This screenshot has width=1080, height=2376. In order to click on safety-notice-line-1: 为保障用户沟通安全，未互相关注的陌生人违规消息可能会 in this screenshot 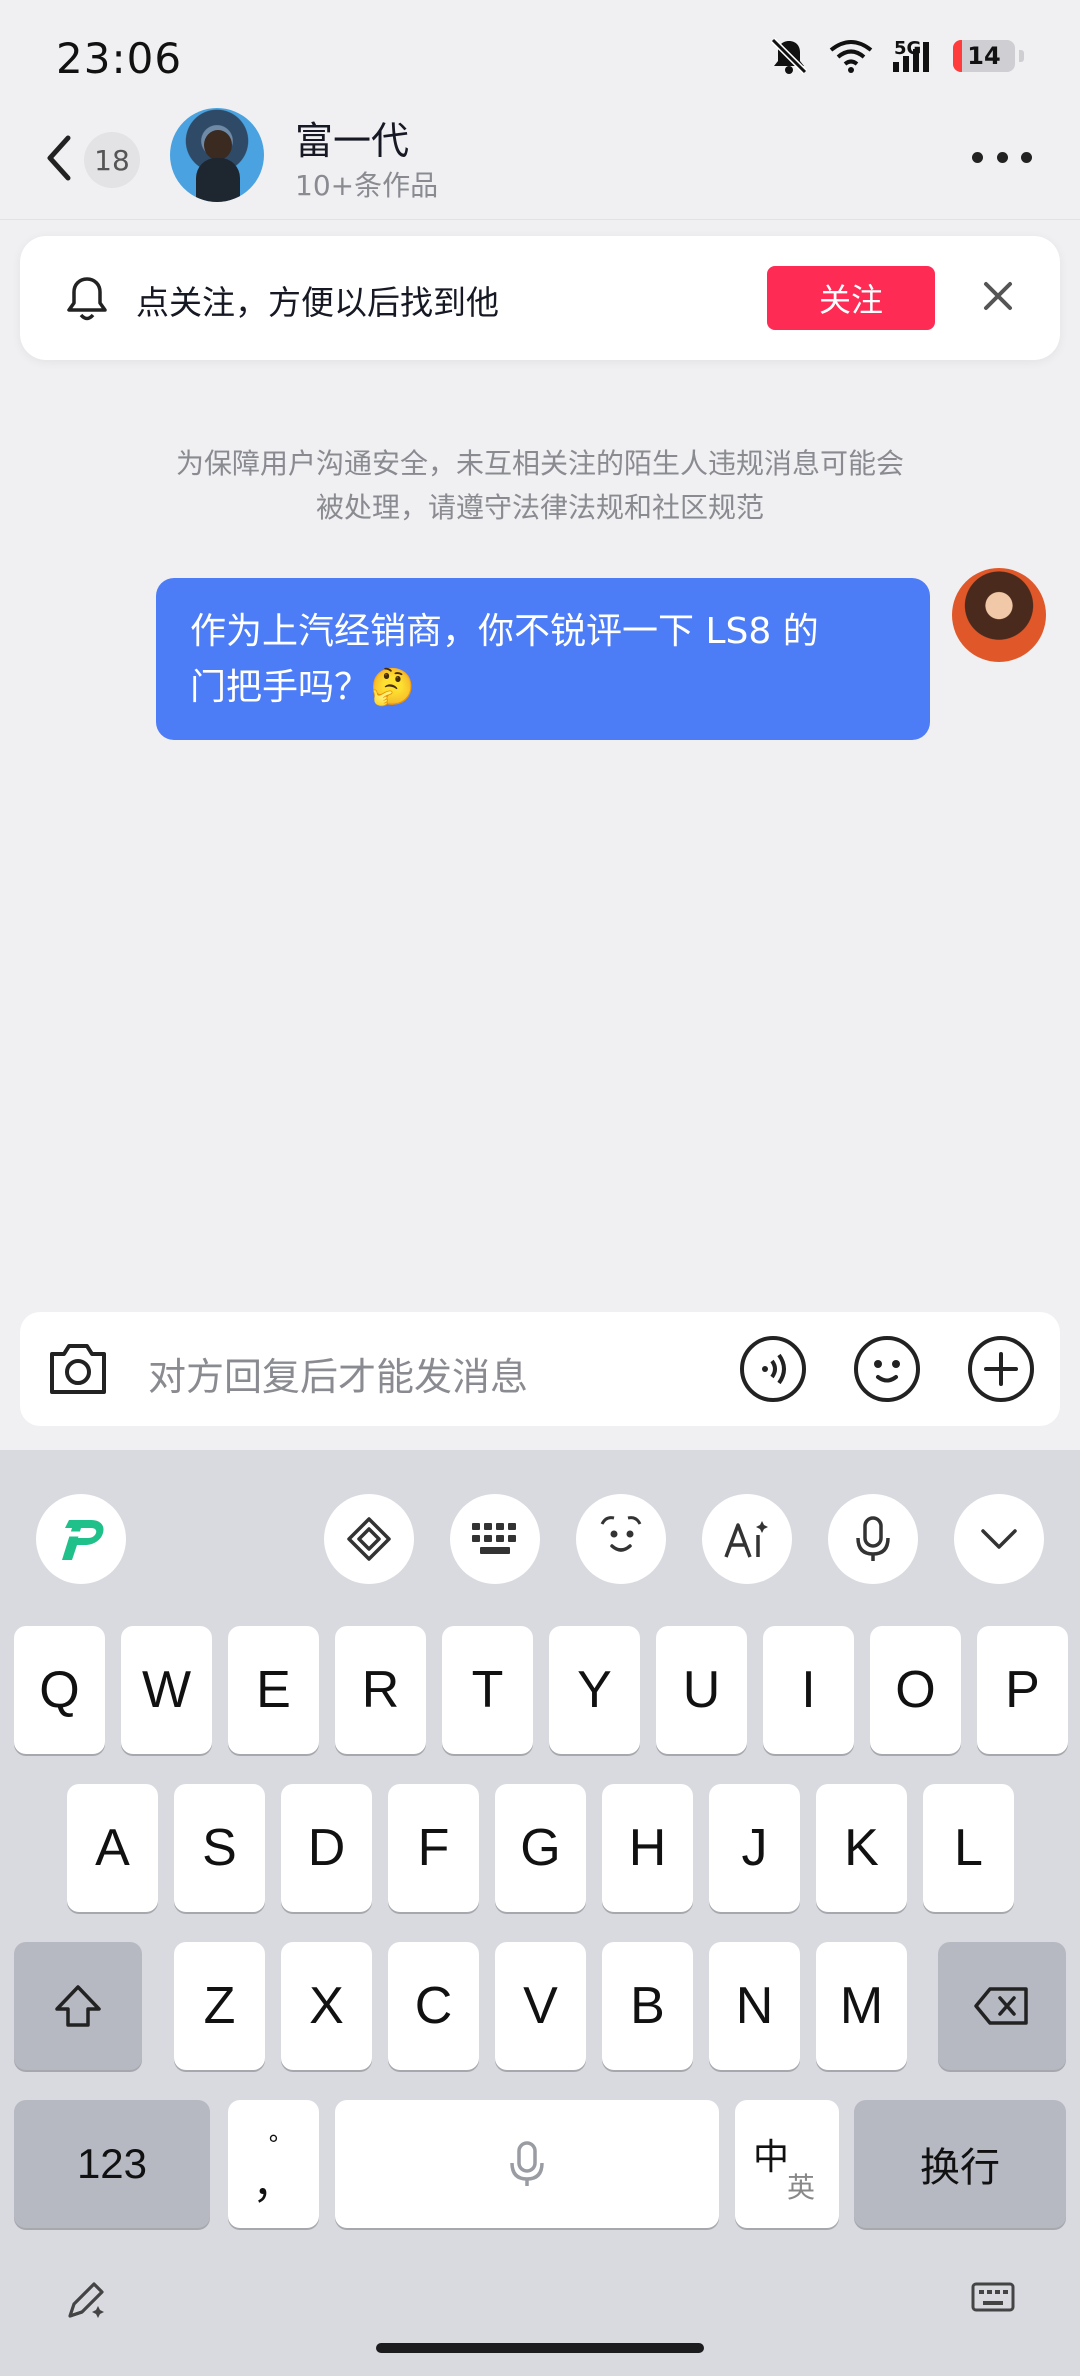, I will do `click(539, 463)`.